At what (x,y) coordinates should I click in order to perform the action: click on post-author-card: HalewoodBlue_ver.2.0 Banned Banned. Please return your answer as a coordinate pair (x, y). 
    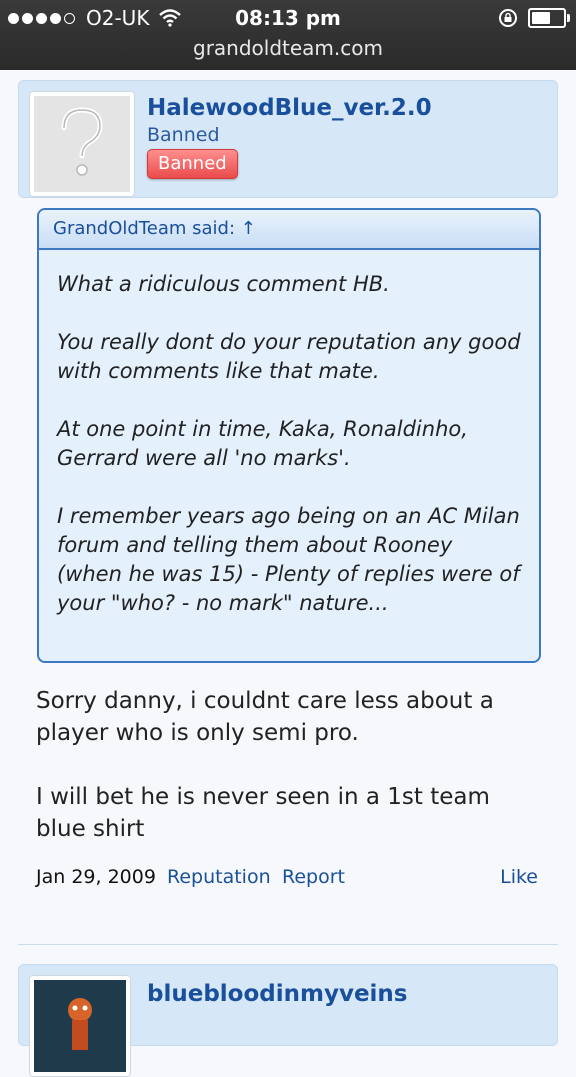
    Looking at the image, I should click on (288, 139).